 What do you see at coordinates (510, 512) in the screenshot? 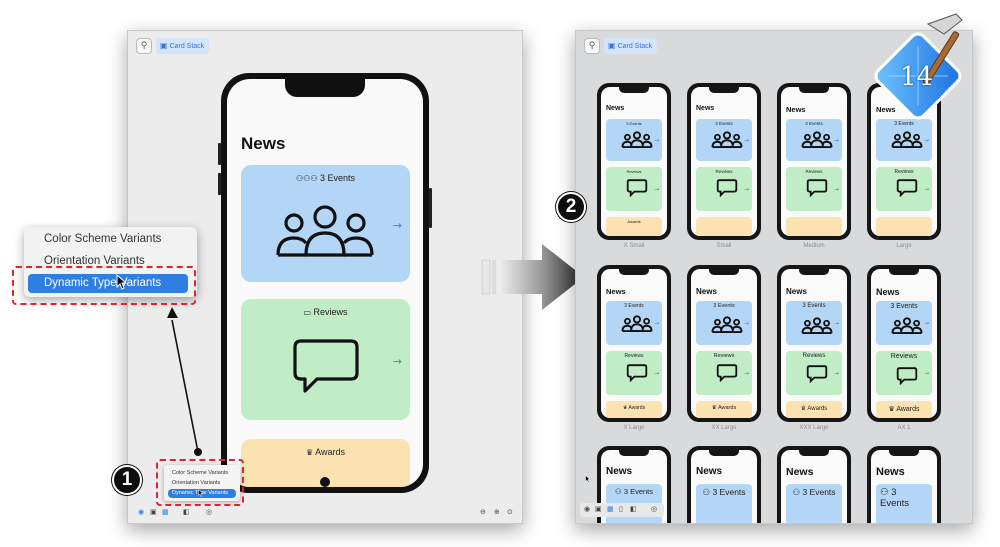
I see `zoom-fit-icon: ⊙` at bounding box center [510, 512].